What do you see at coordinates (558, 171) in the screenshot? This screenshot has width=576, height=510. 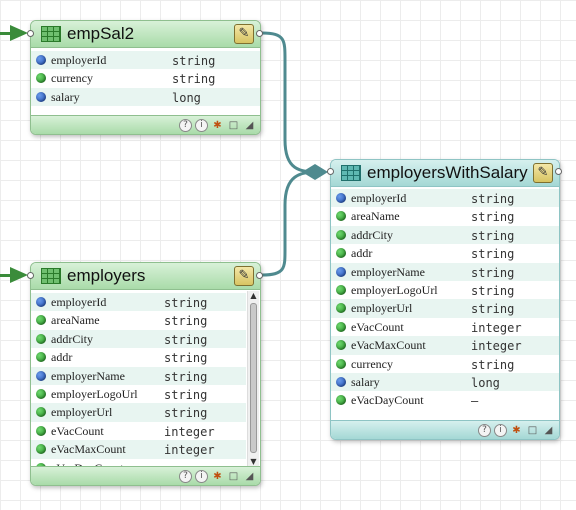 I see `output-port-employers-with-salary` at bounding box center [558, 171].